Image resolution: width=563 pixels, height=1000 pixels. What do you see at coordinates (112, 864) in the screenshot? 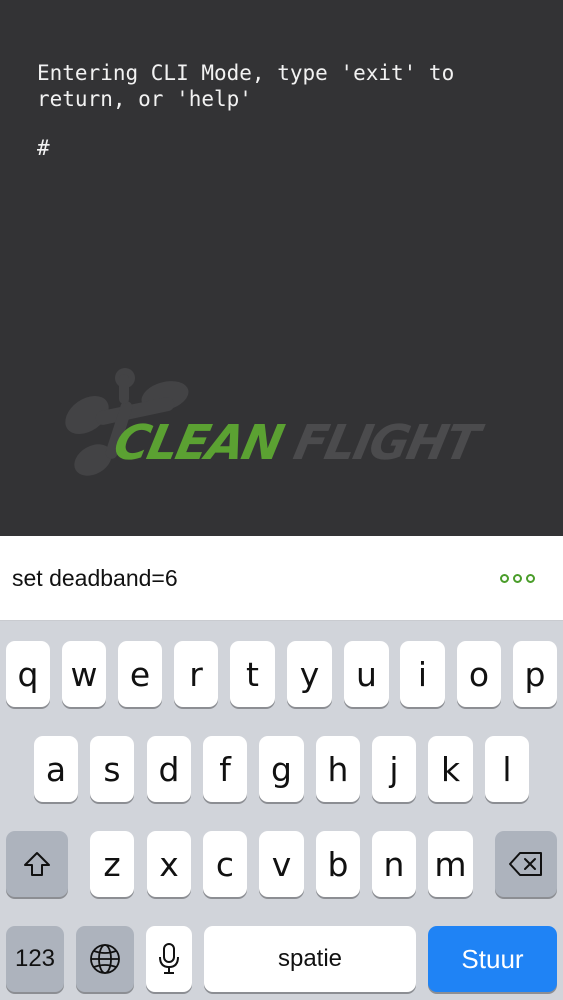
I see `key-z: z` at bounding box center [112, 864].